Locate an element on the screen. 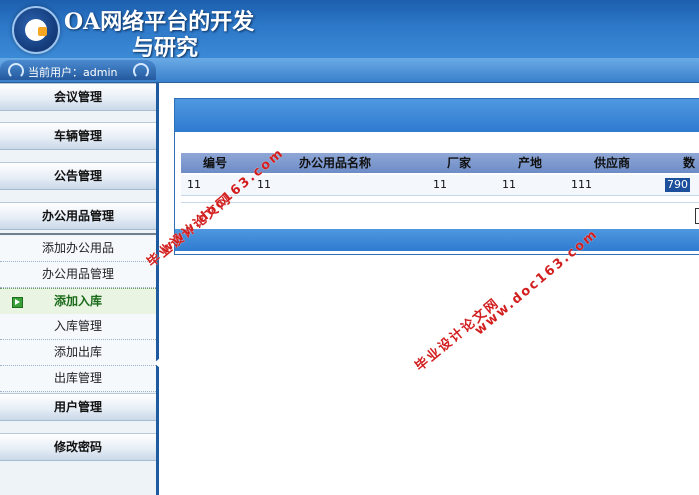 This screenshot has height=495, width=699. panel-footer-bar is located at coordinates (437, 240).